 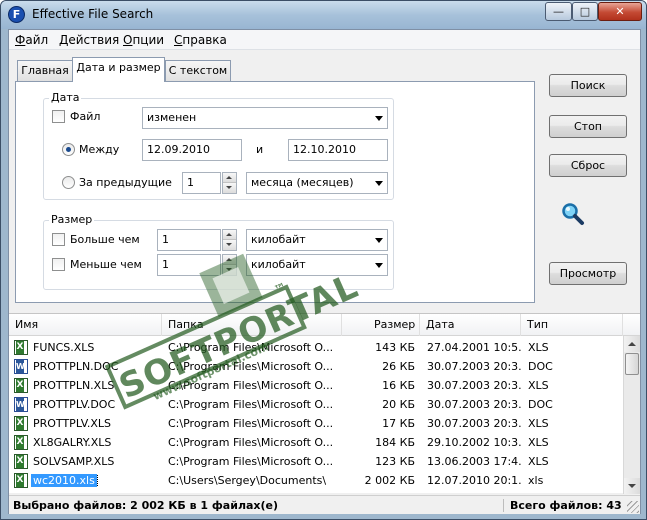 I want to click on previous-radio, so click(x=68, y=182).